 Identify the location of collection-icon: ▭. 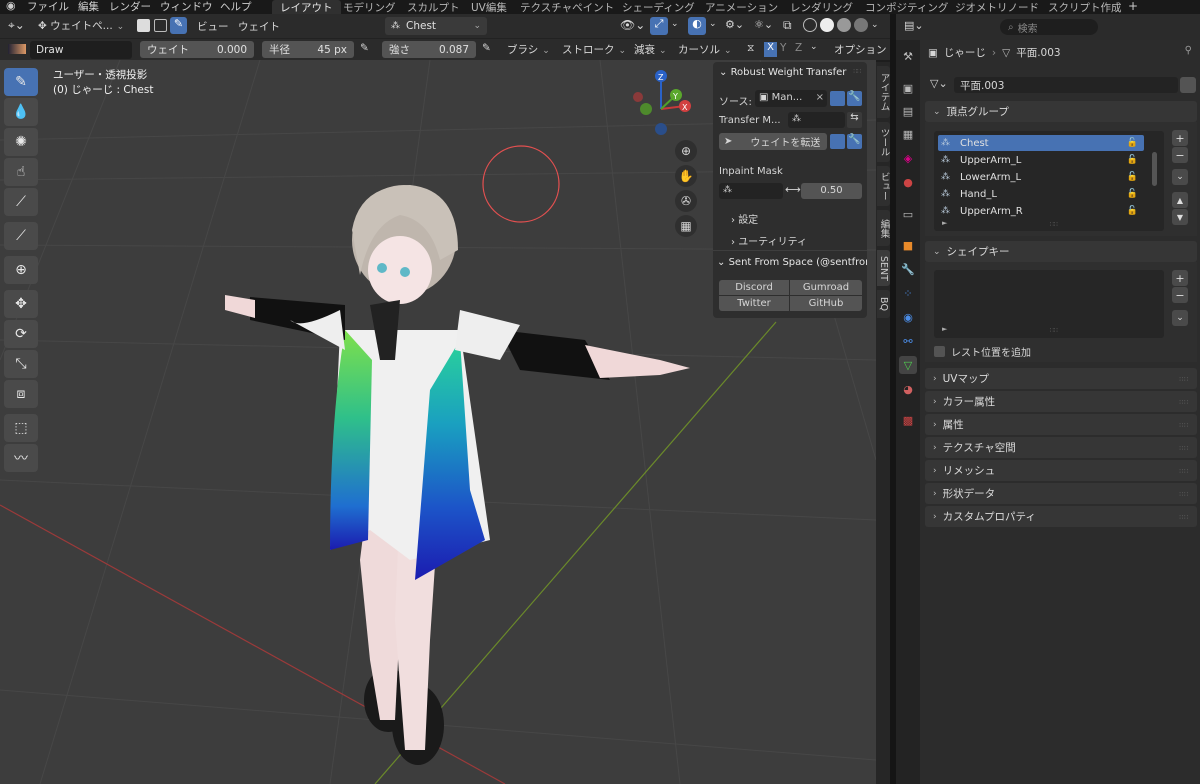
(908, 214).